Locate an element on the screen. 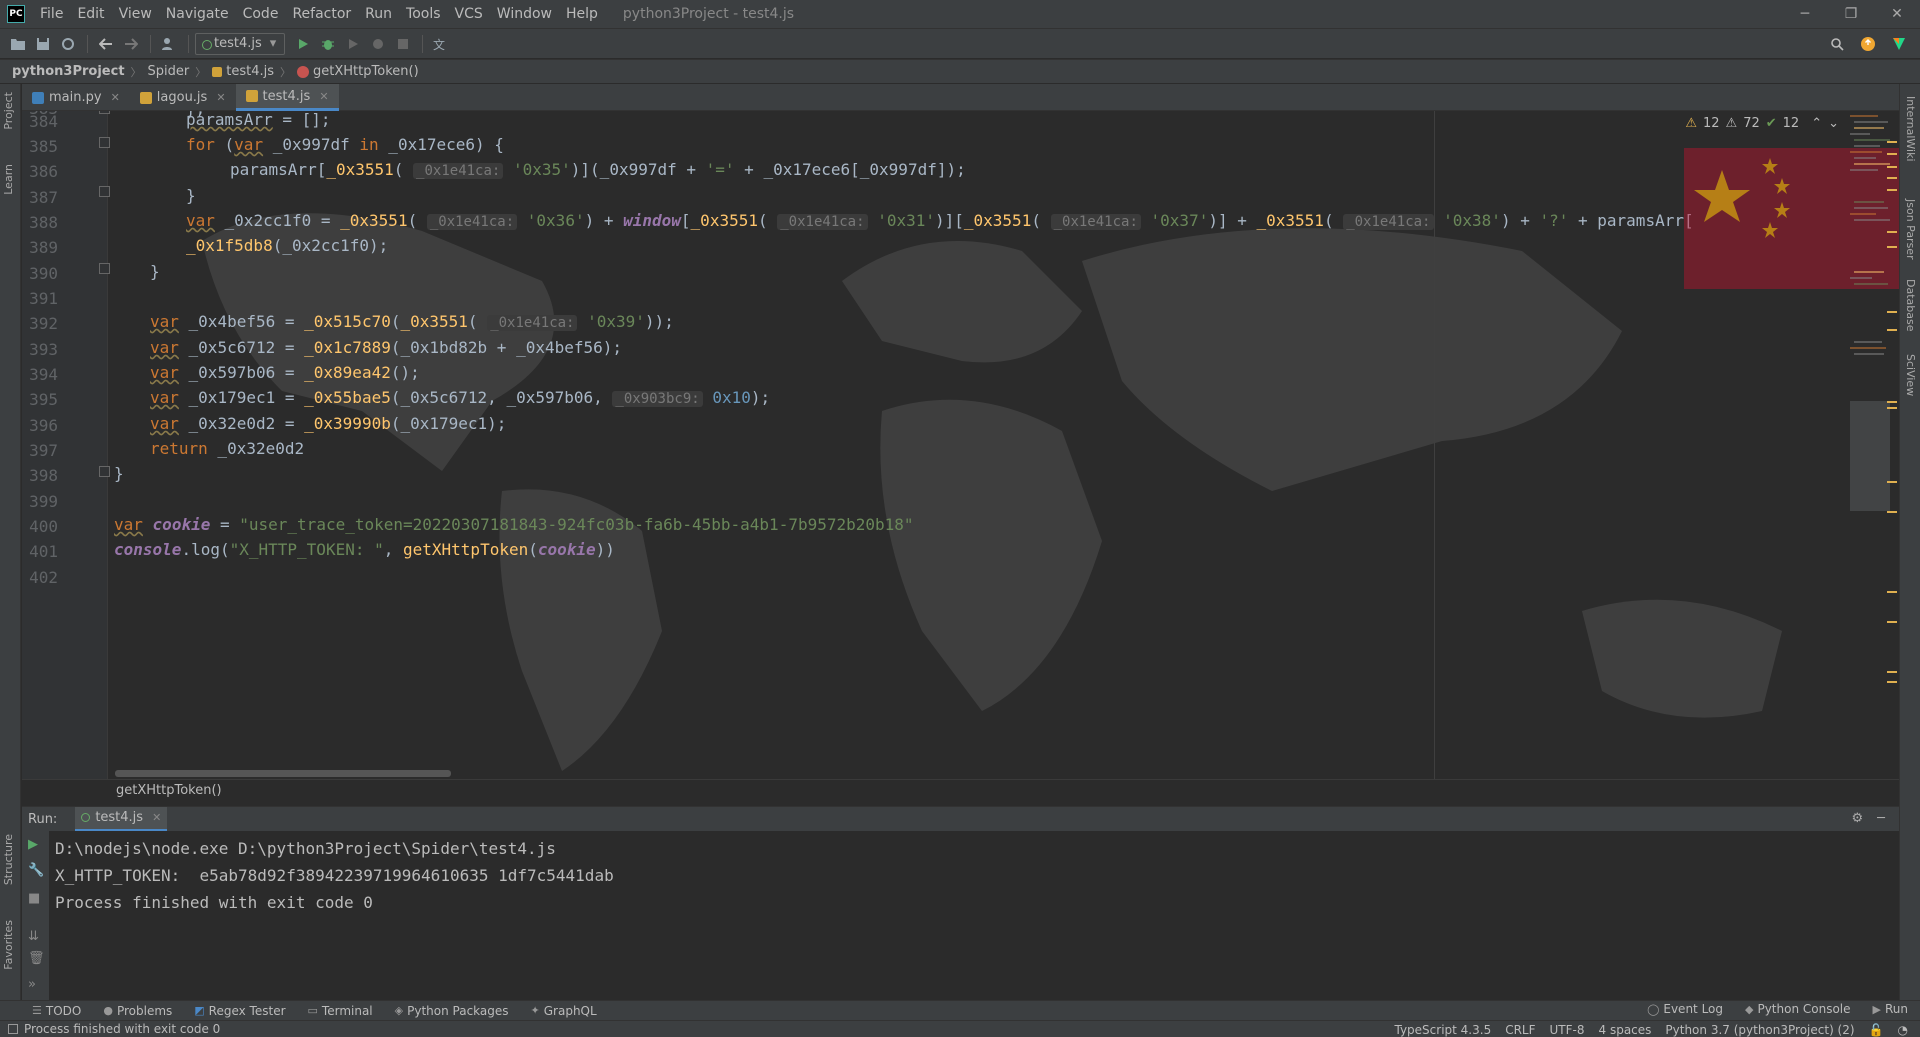 Image resolution: width=1920 pixels, height=1037 pixels. more-icon: » is located at coordinates (32, 984).